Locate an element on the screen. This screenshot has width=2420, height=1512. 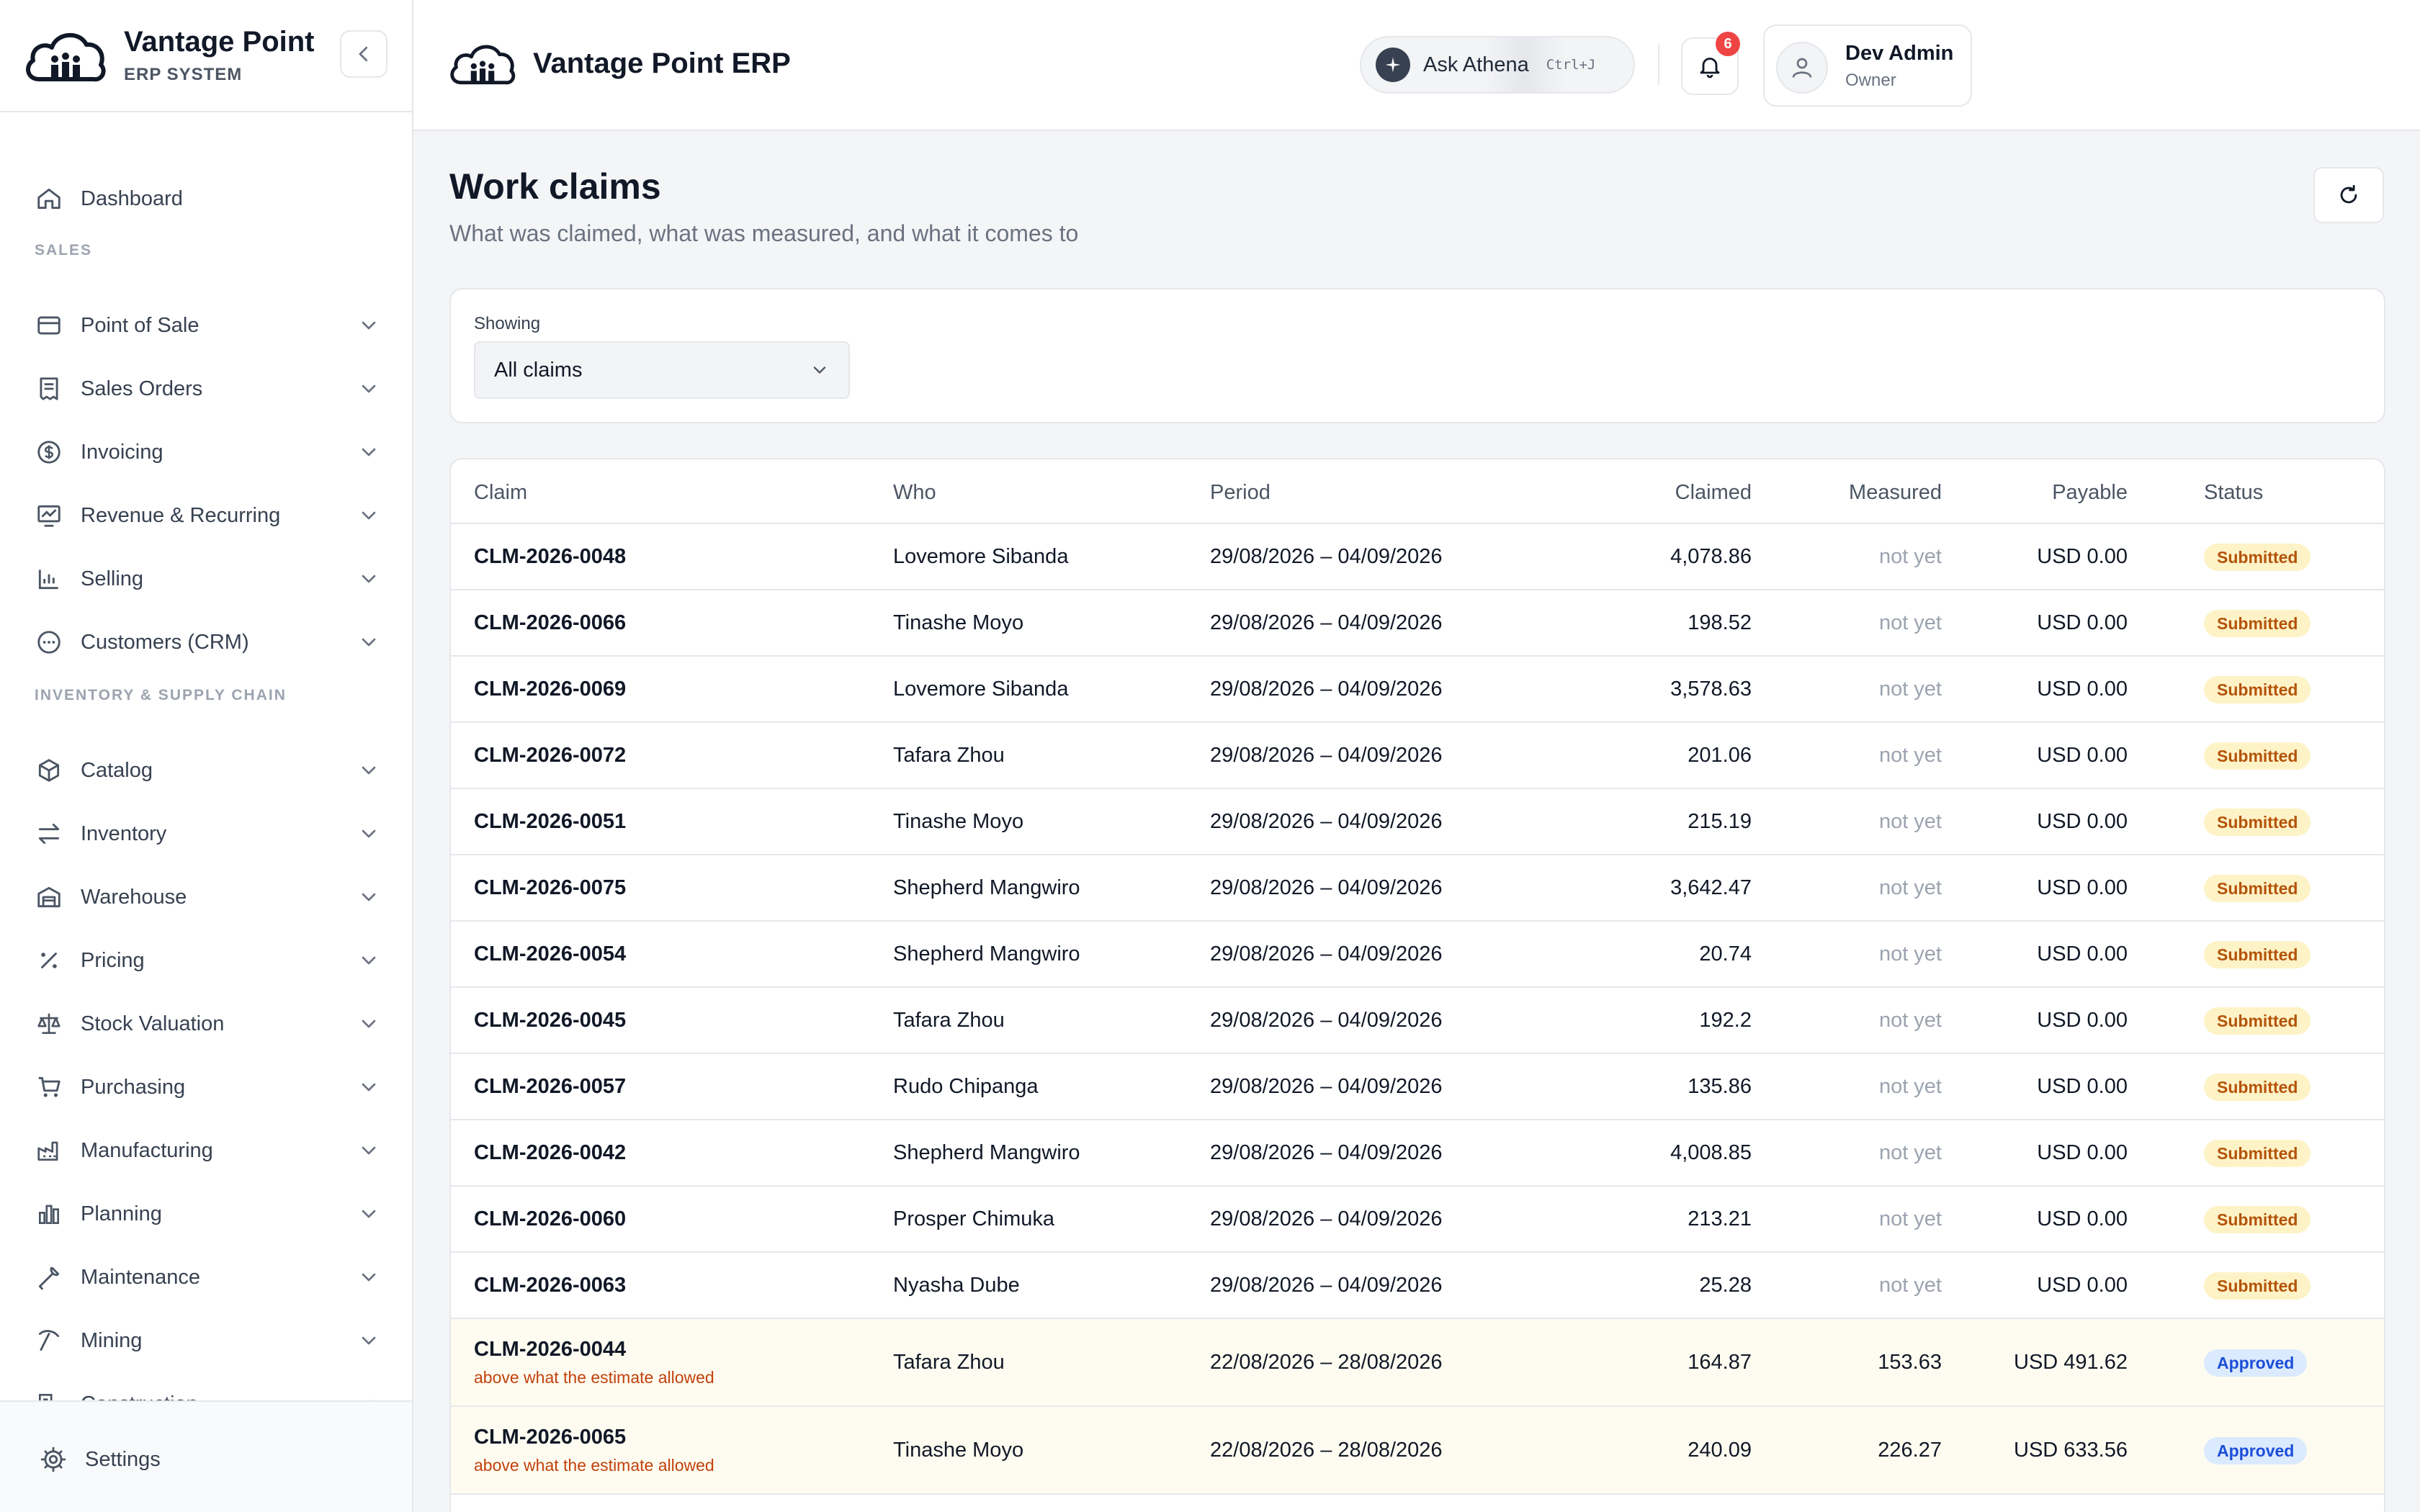
column-header-measured: Measured is located at coordinates (1895, 493).